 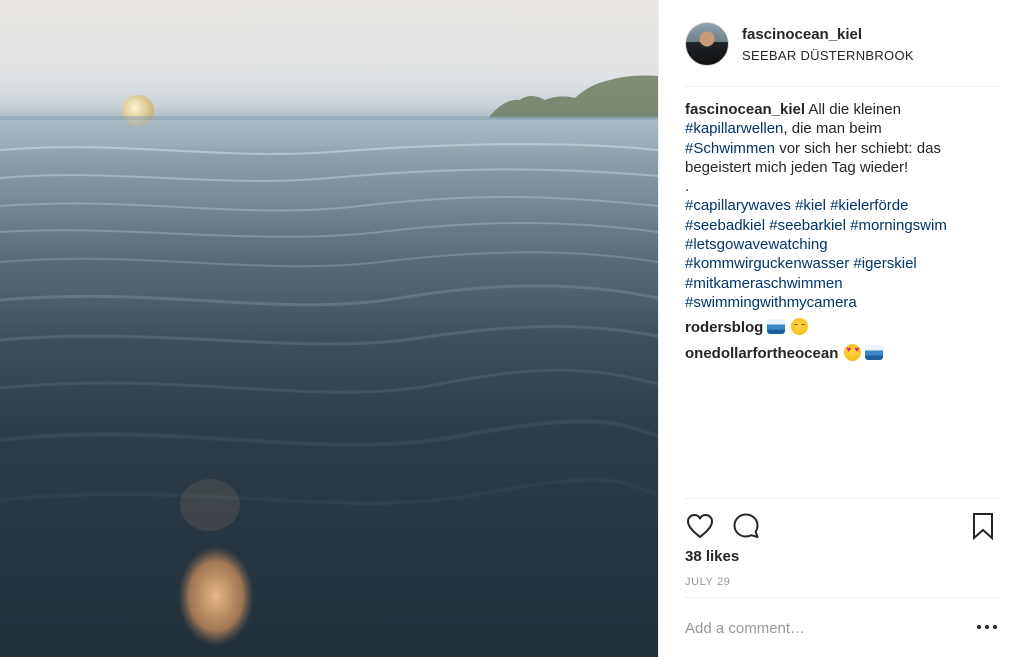 I want to click on hashtag-link: #Schwimmen, so click(x=730, y=148).